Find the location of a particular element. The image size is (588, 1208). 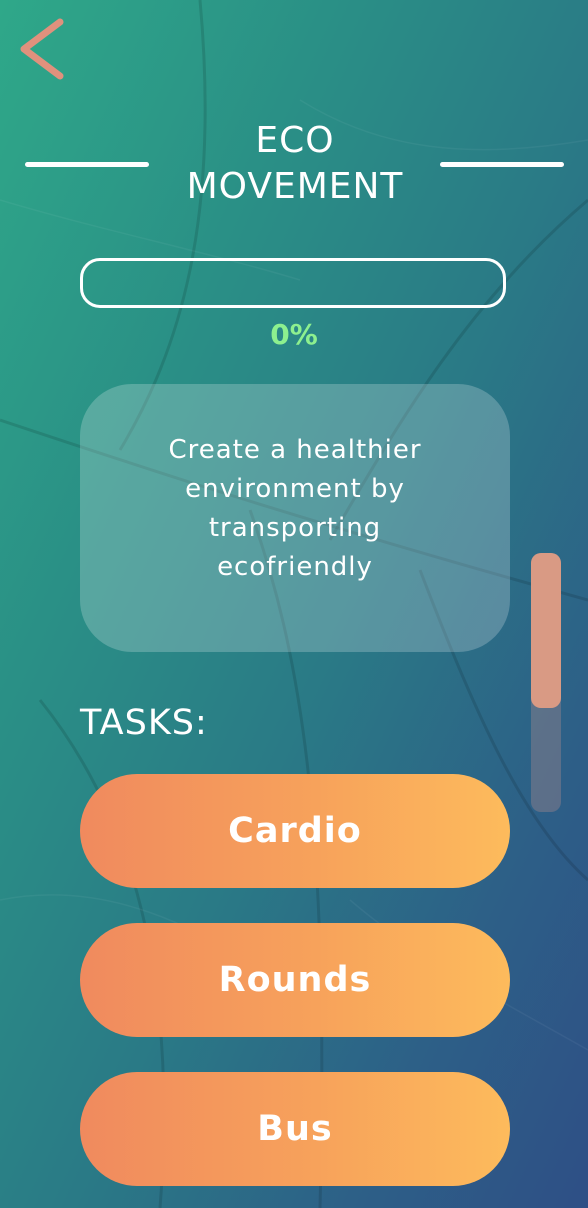

task-button-bus: Bus is located at coordinates (295, 1129).